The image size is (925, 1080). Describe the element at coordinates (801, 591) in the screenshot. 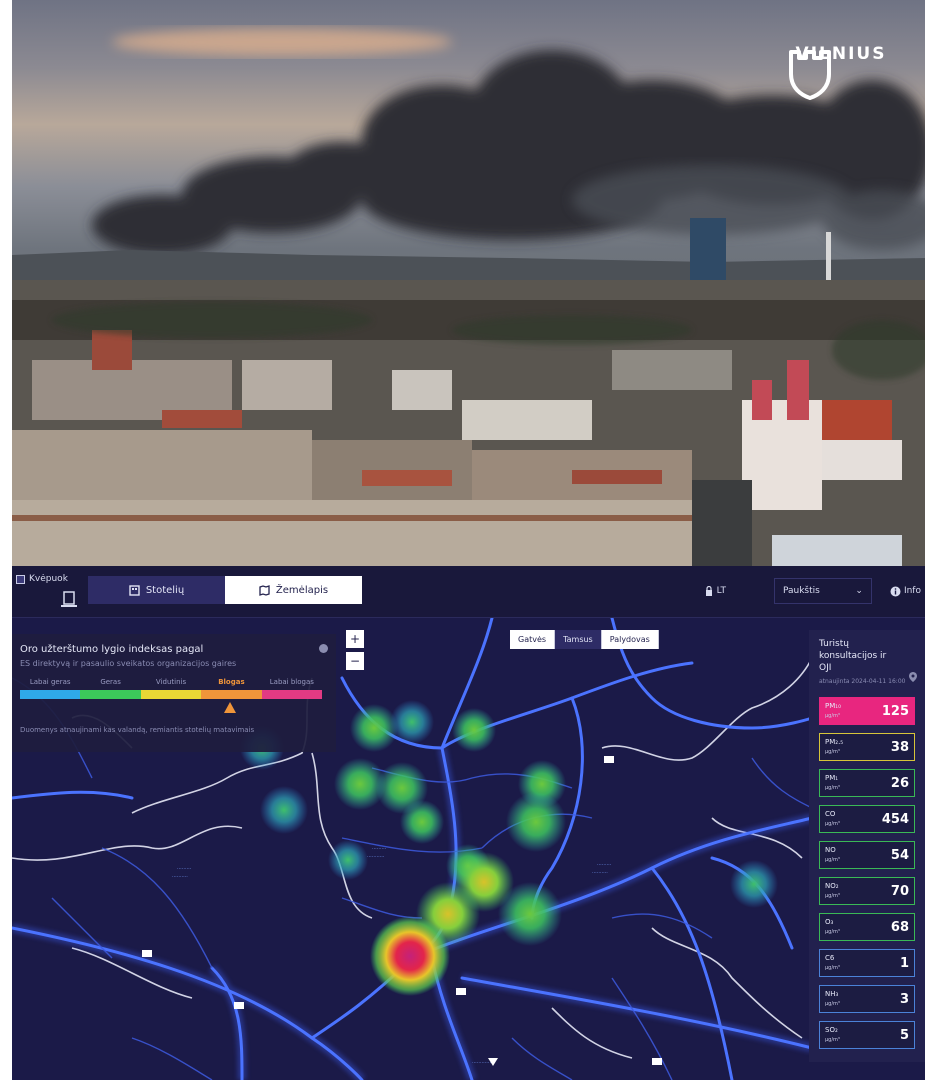

I see `profile-label: Paukštis` at that location.